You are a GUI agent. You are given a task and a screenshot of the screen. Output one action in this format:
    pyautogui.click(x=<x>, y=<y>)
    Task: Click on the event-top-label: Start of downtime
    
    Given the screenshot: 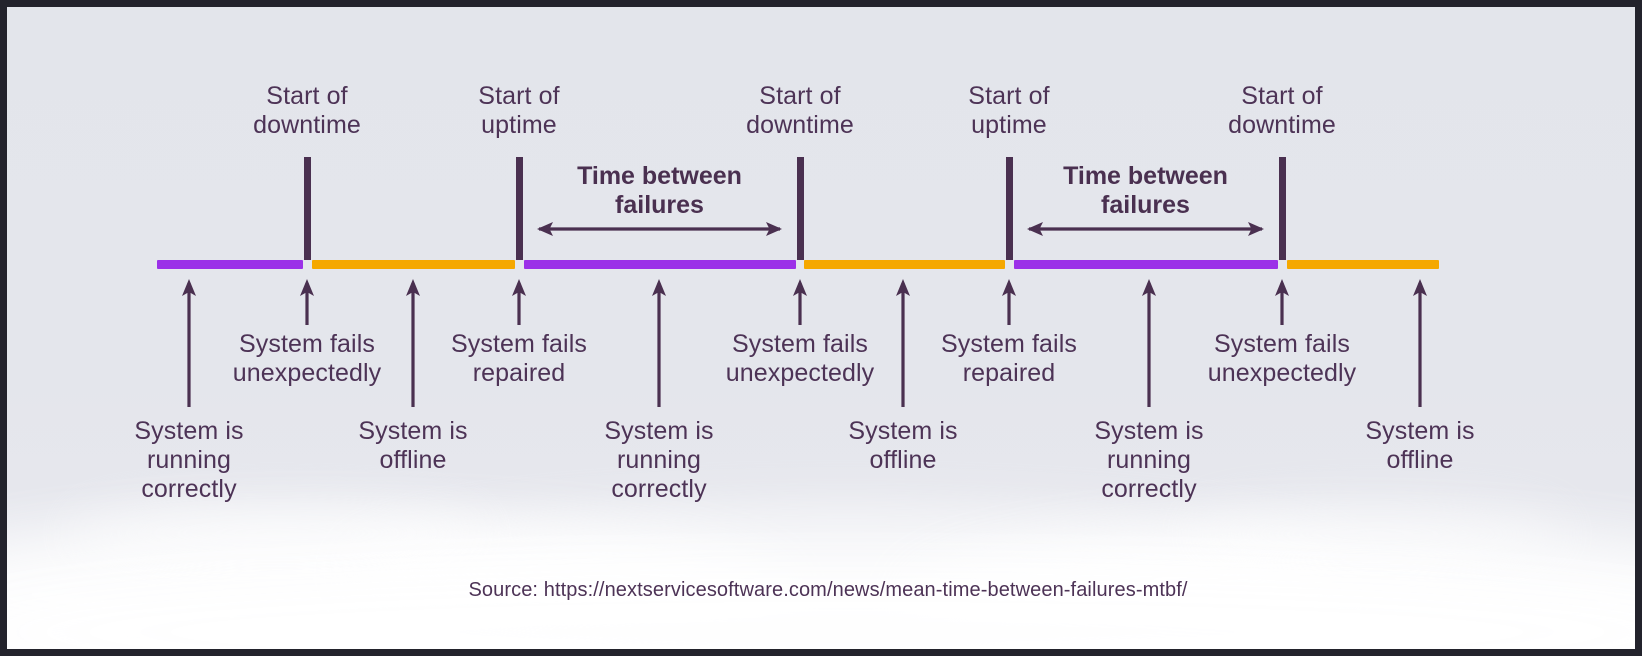 What is the action you would take?
    pyautogui.click(x=1282, y=110)
    